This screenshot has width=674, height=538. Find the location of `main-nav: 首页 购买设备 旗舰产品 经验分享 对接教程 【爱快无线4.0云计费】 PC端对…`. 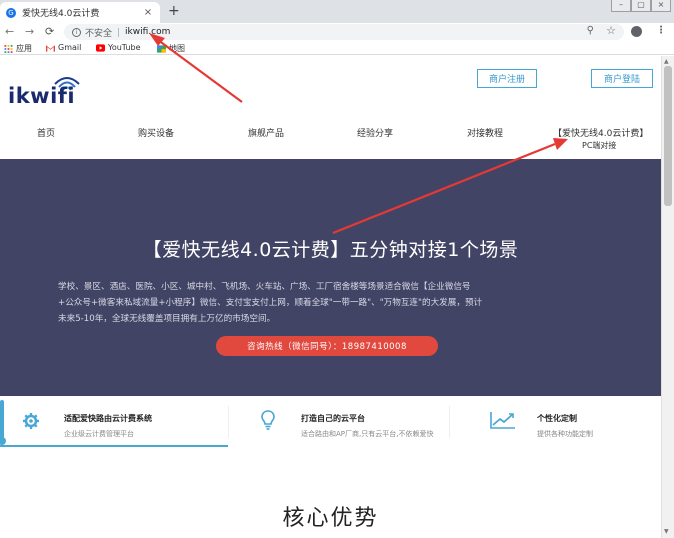

main-nav: 首页 购买设备 旗舰产品 经验分享 对接教程 【爱快无线4.0云计费】 PC端对… is located at coordinates (330, 136).